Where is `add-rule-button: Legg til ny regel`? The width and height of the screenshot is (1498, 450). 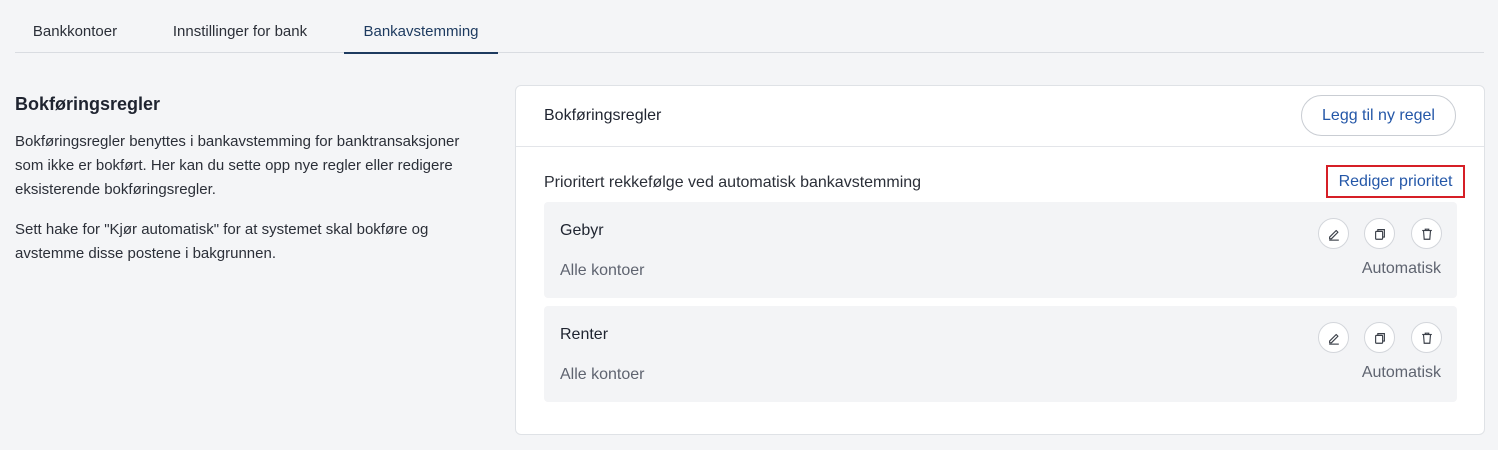 add-rule-button: Legg til ny regel is located at coordinates (1378, 115).